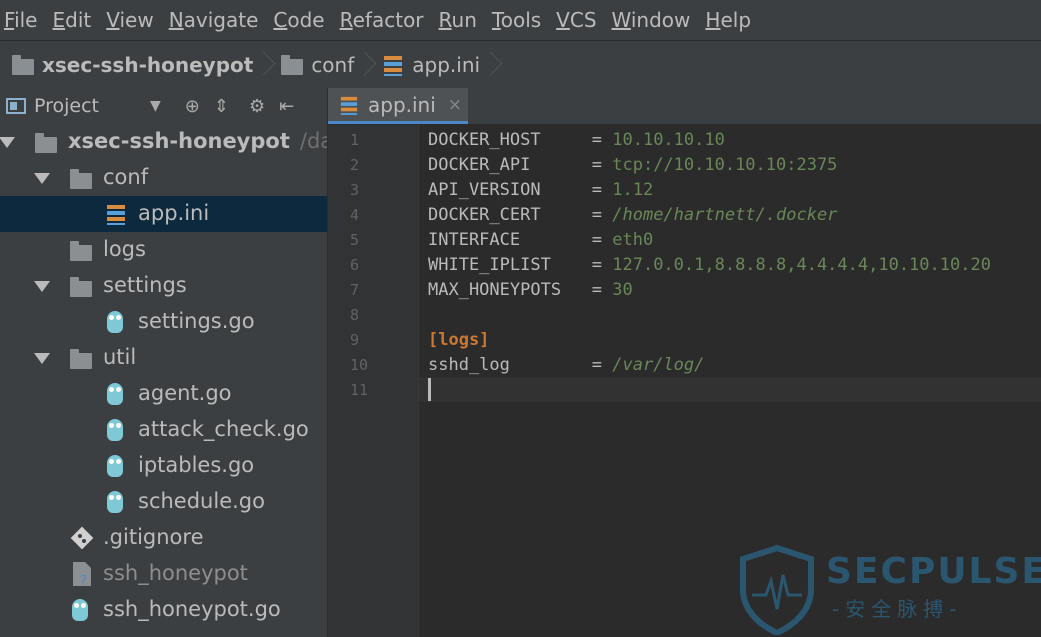 The height and width of the screenshot is (637, 1041). What do you see at coordinates (510, 140) in the screenshot?
I see `ini-key: DOCKER_HOST` at bounding box center [510, 140].